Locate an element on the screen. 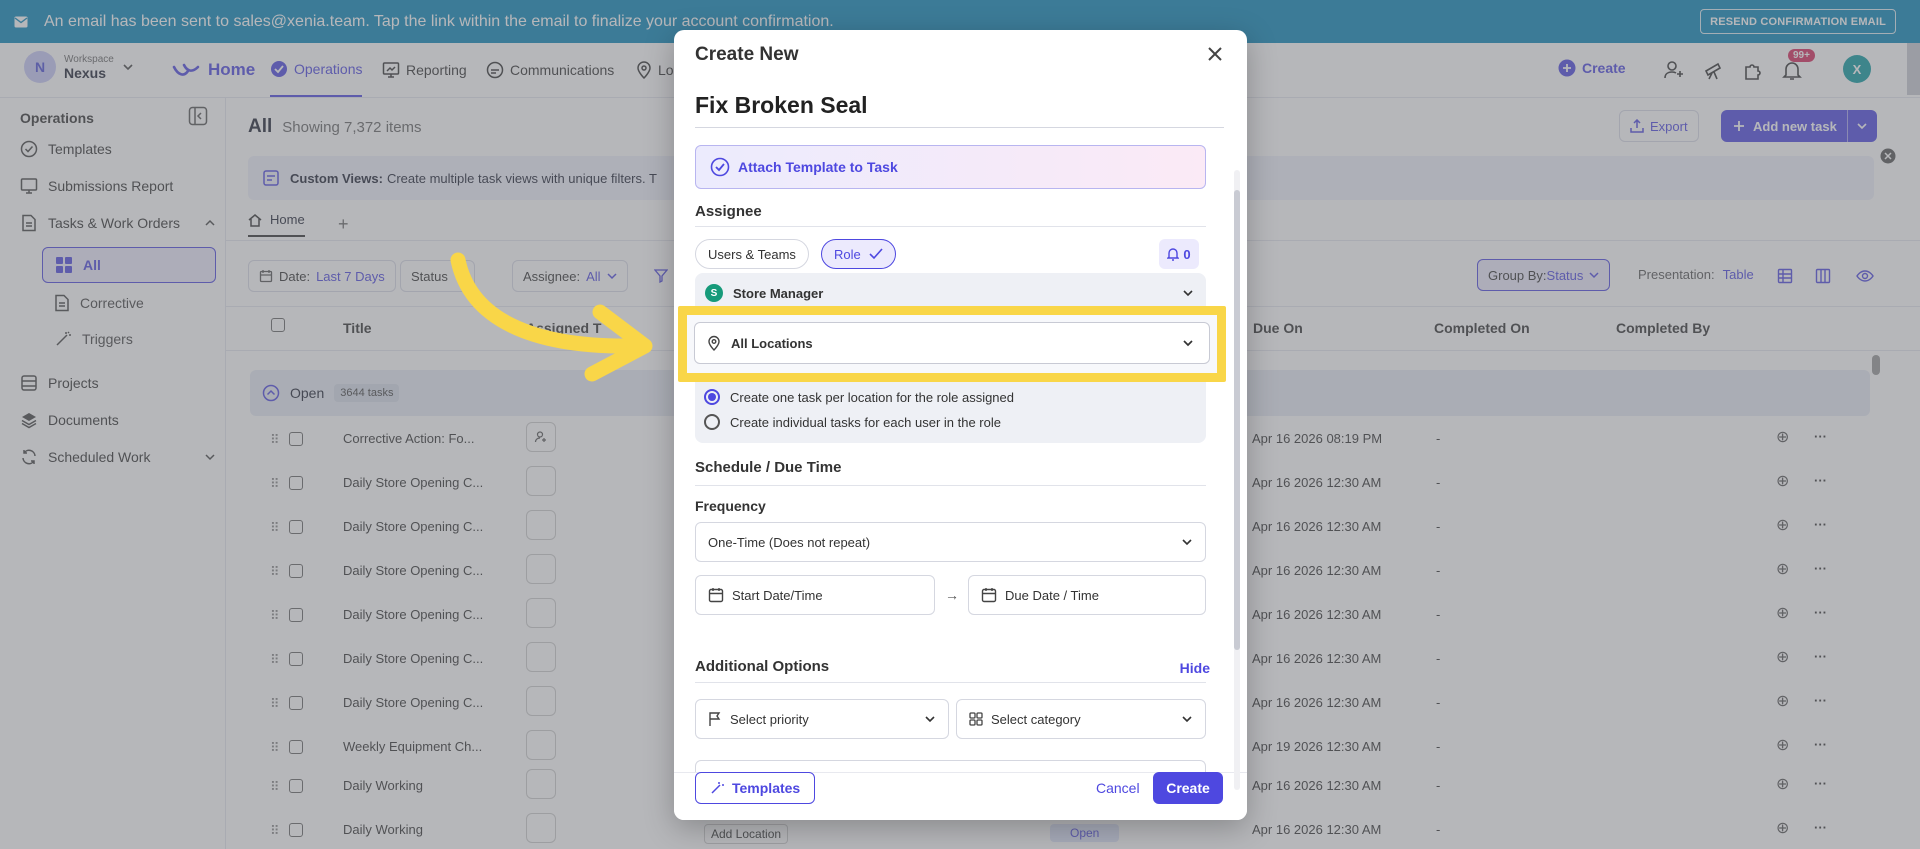  tab-role: Role is located at coordinates (858, 254).